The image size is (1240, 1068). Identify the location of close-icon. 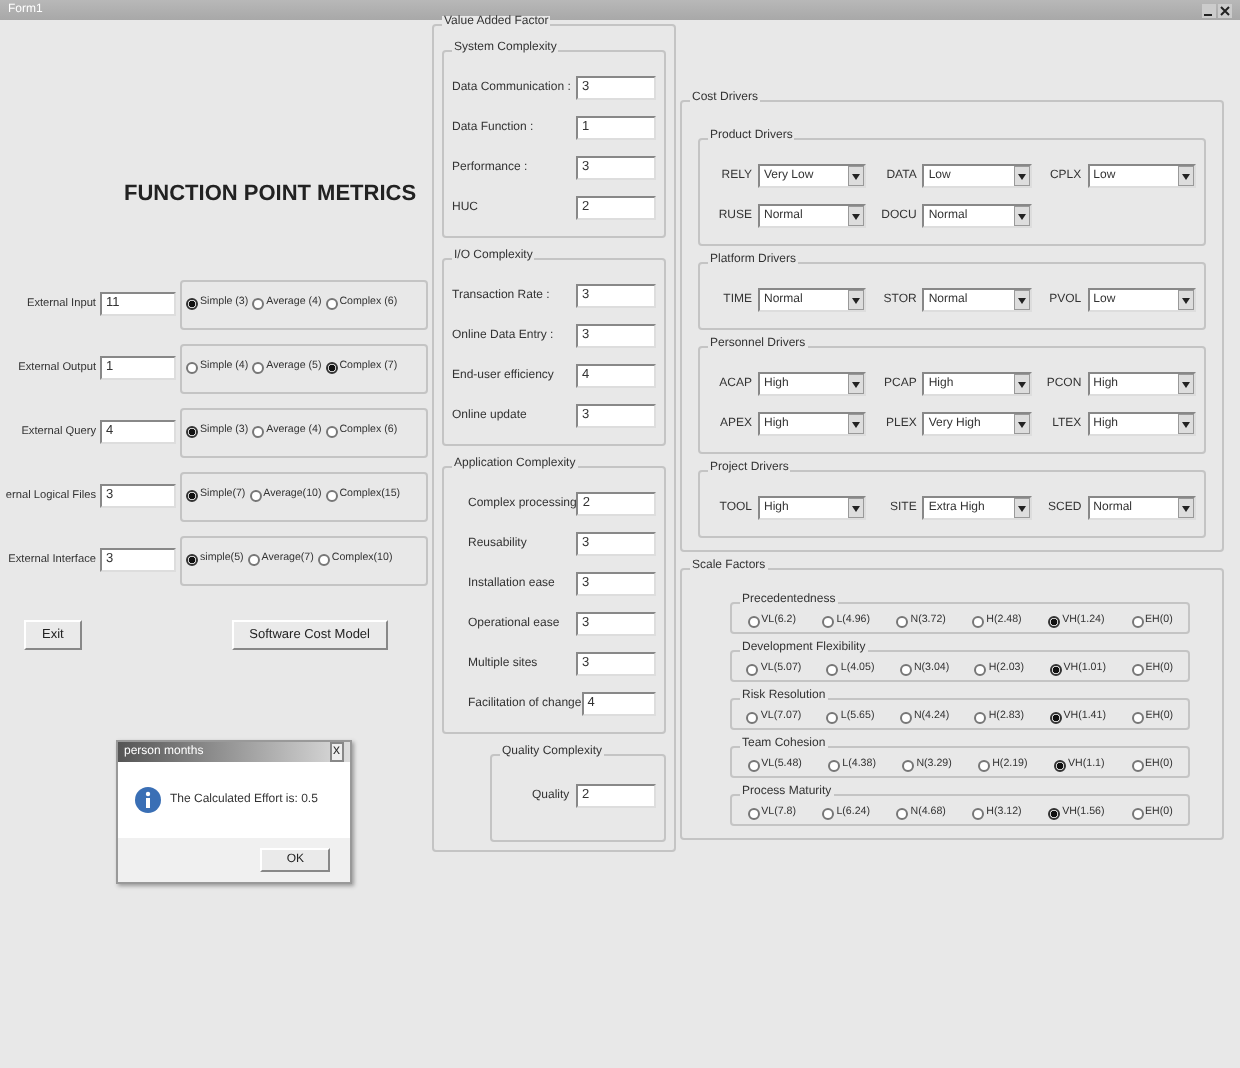
(1225, 10).